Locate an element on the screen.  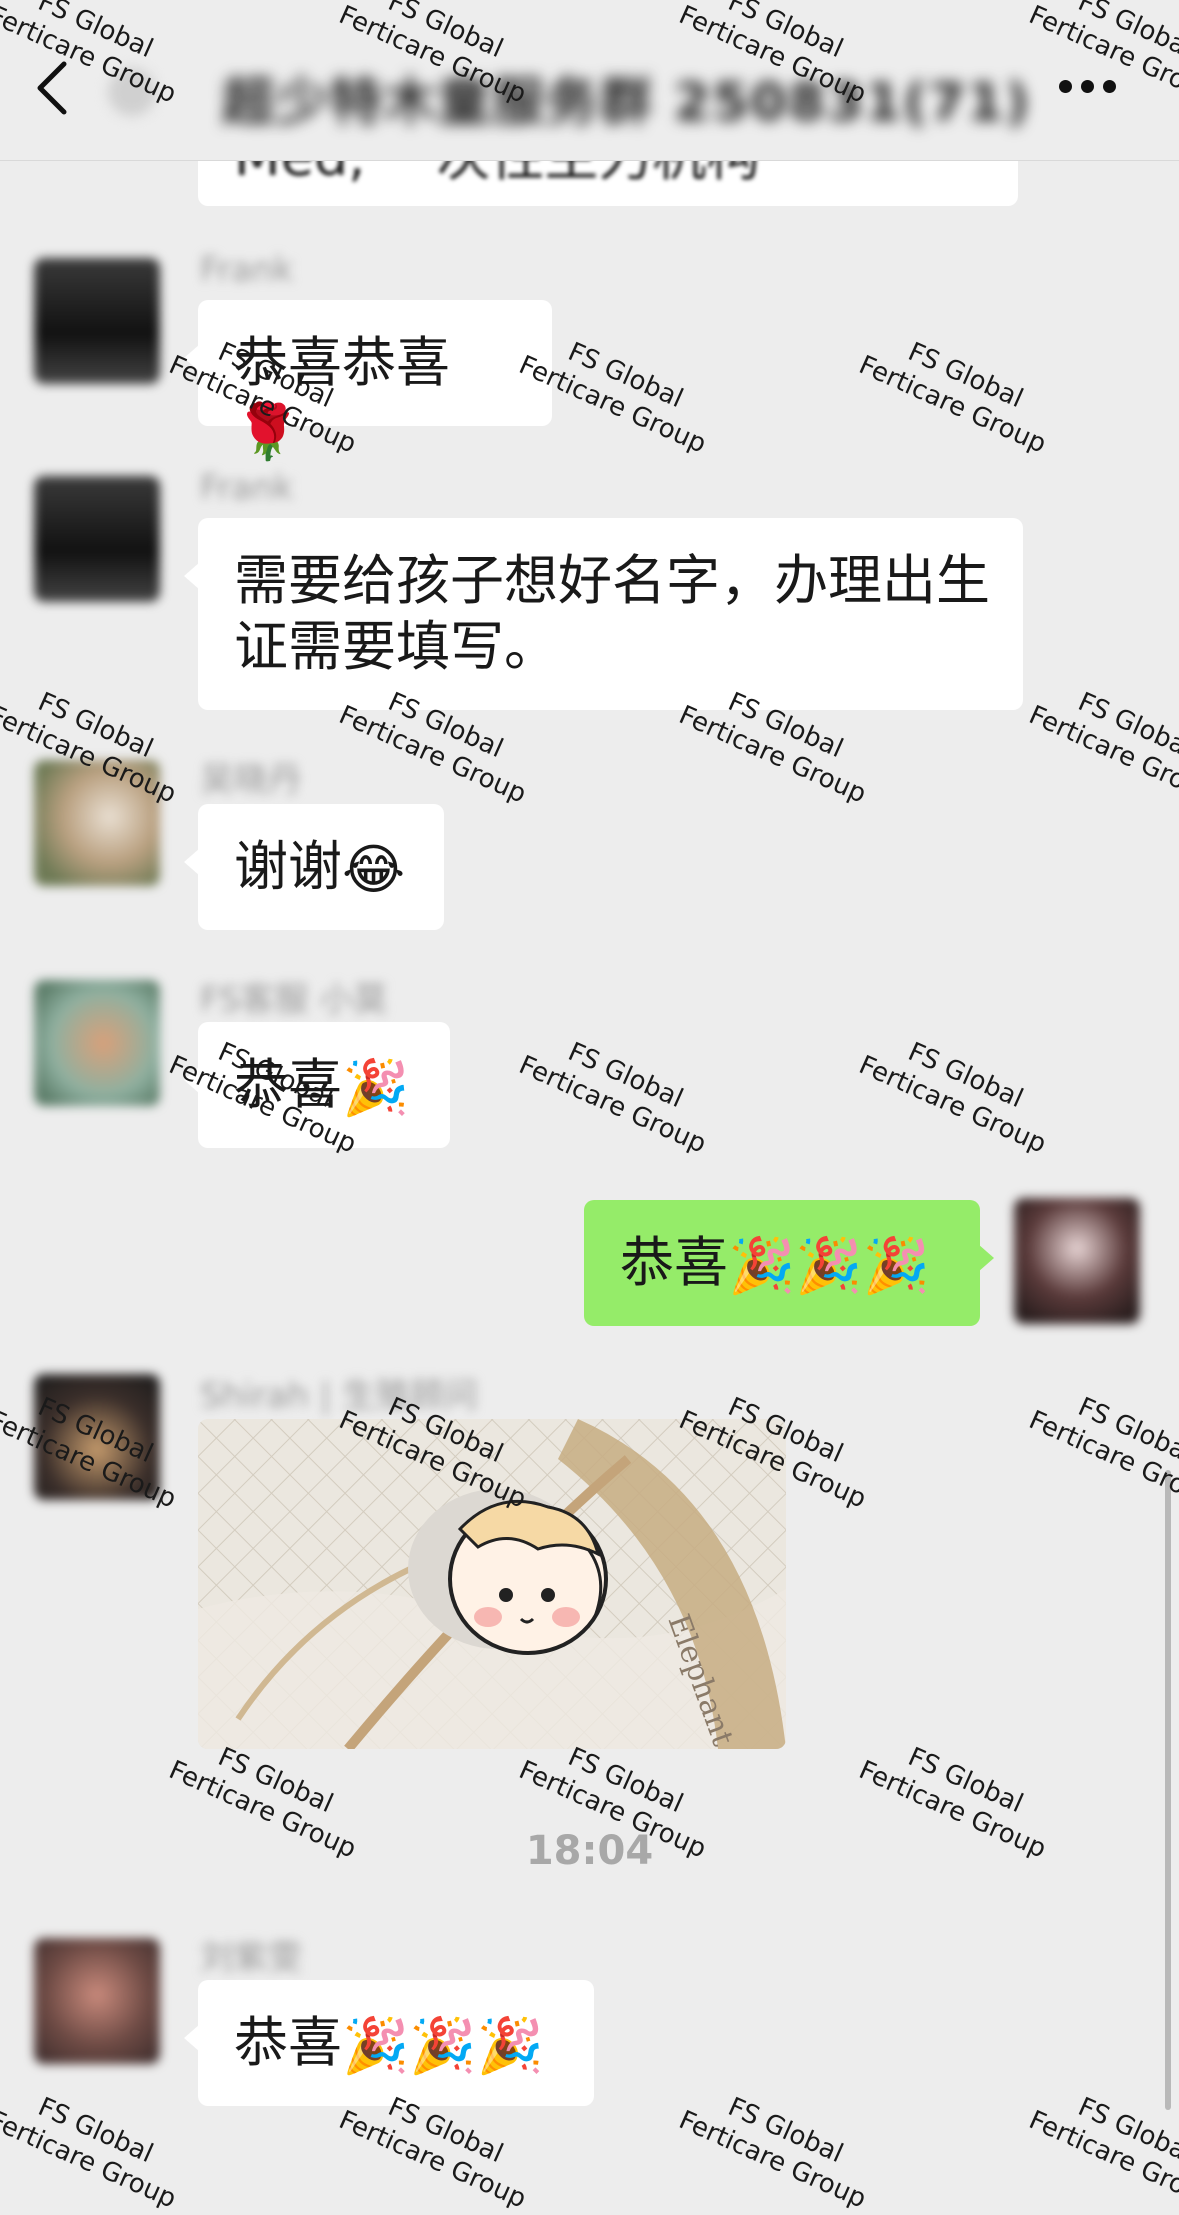
my-avatar is located at coordinates (1077, 1261).